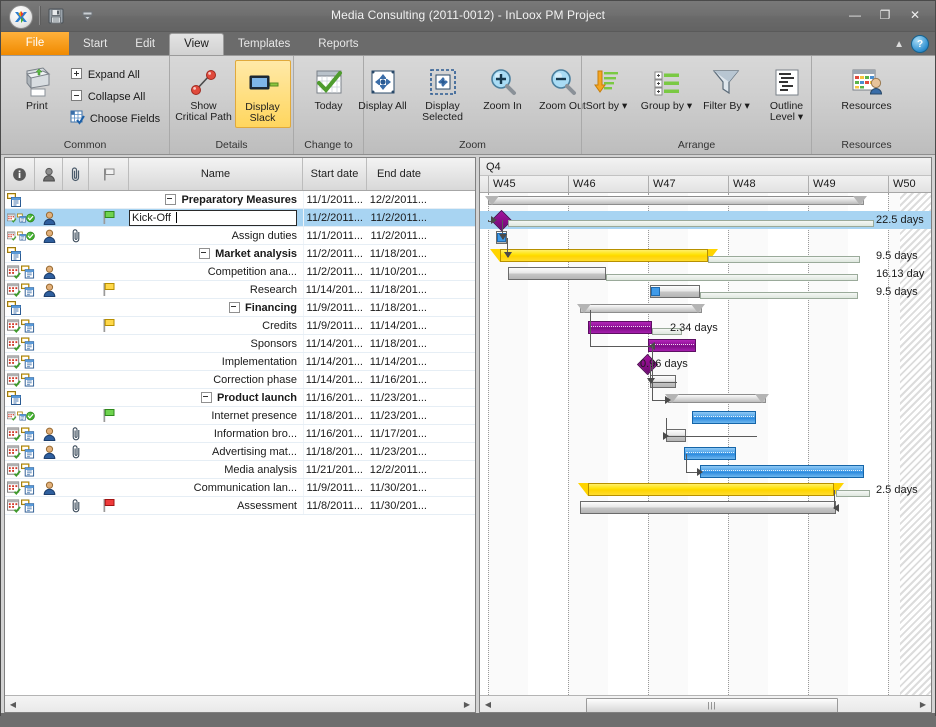 This screenshot has height=727, width=936. I want to click on tab-view: View, so click(196, 44).